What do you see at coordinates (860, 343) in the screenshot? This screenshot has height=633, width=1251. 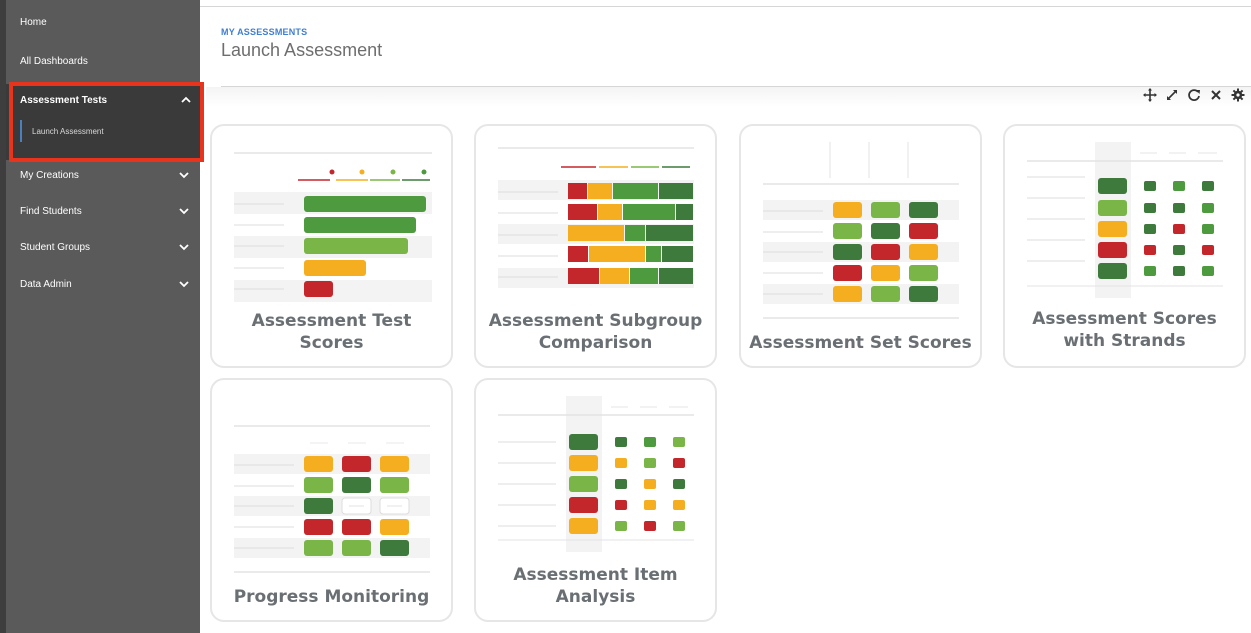 I see `card-title: Assessment Set Scores` at bounding box center [860, 343].